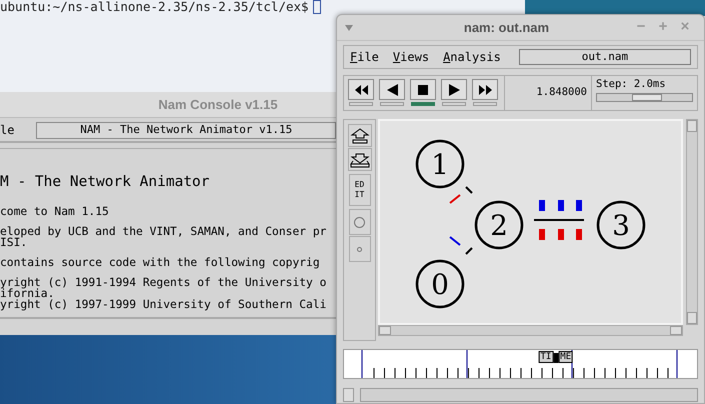  Describe the element at coordinates (692, 222) in the screenshot. I see `vertical-scrollbar` at that location.